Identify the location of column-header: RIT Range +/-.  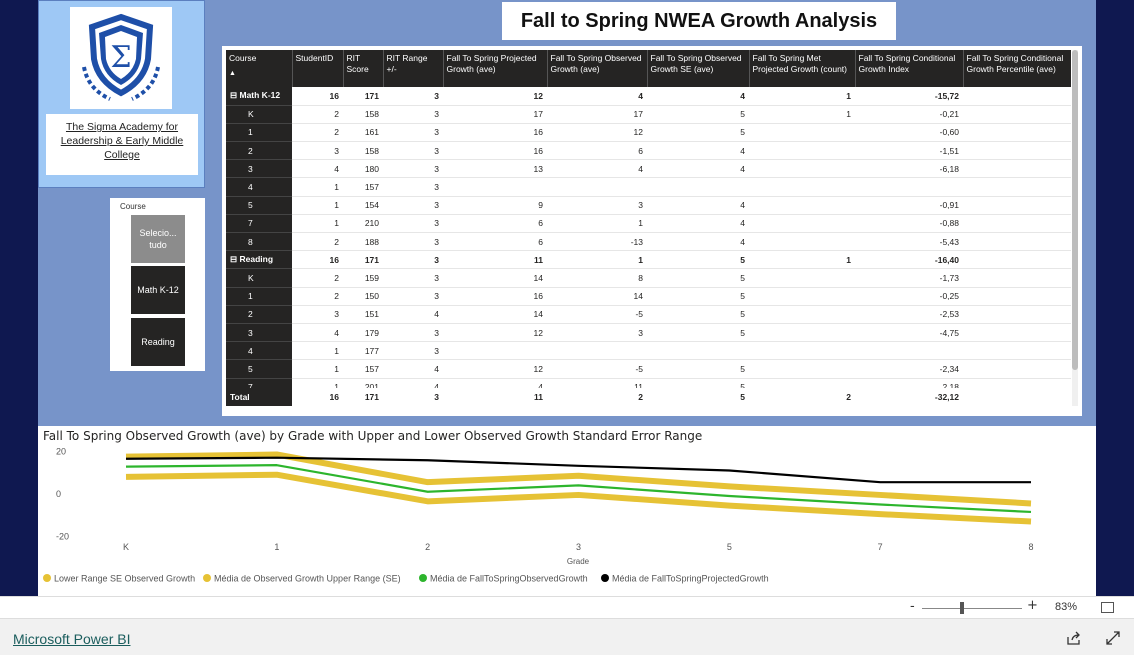
(413, 68).